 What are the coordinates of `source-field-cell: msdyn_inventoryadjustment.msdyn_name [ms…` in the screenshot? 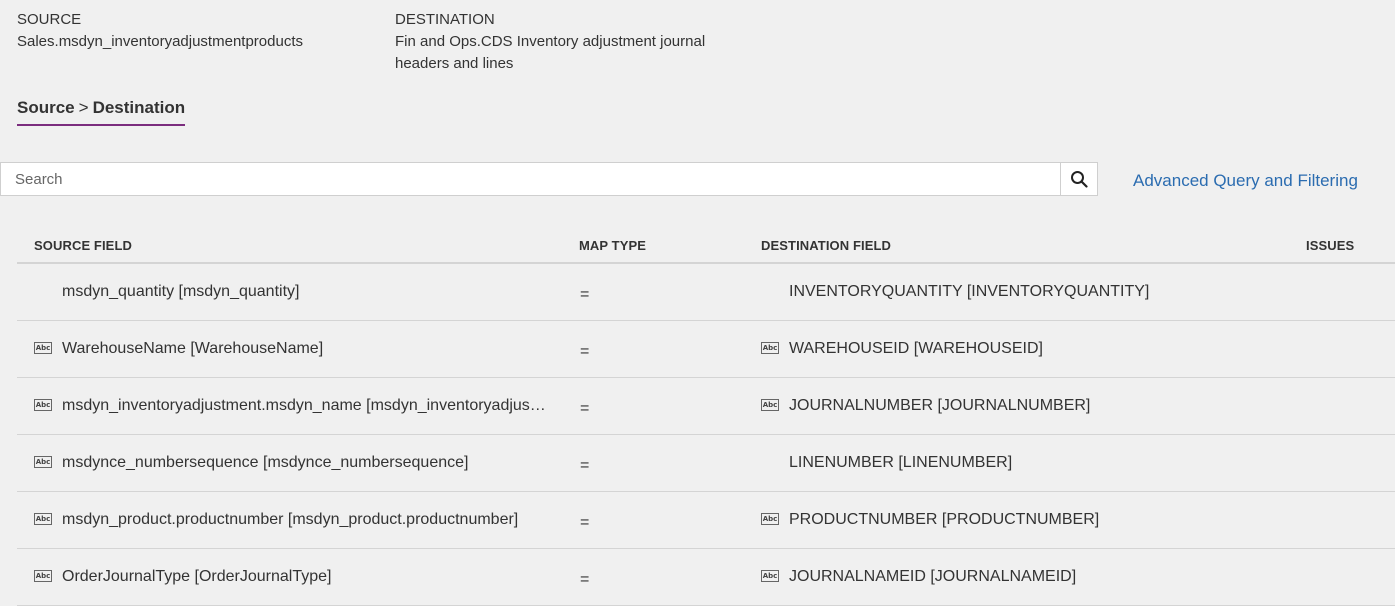 It's located at (304, 406).